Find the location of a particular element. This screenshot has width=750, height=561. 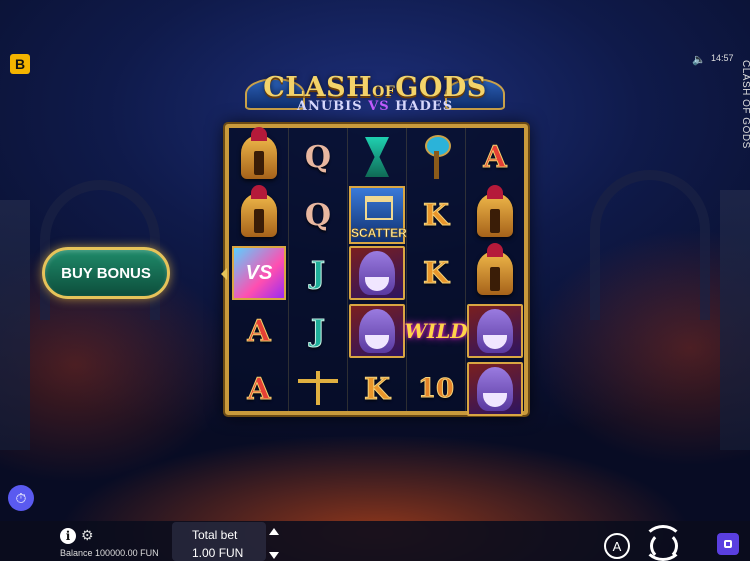

clock: 14:57 is located at coordinates (722, 58).